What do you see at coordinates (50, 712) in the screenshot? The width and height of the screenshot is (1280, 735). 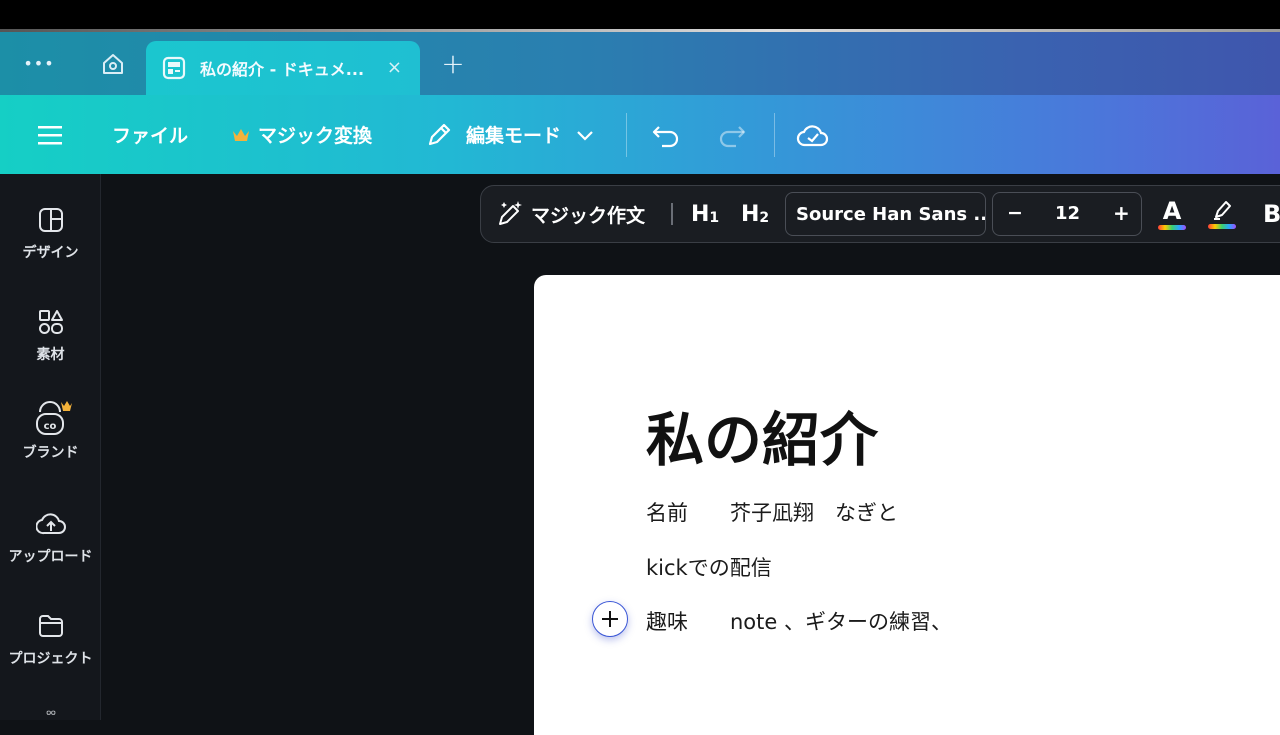 I see `apps-icon` at bounding box center [50, 712].